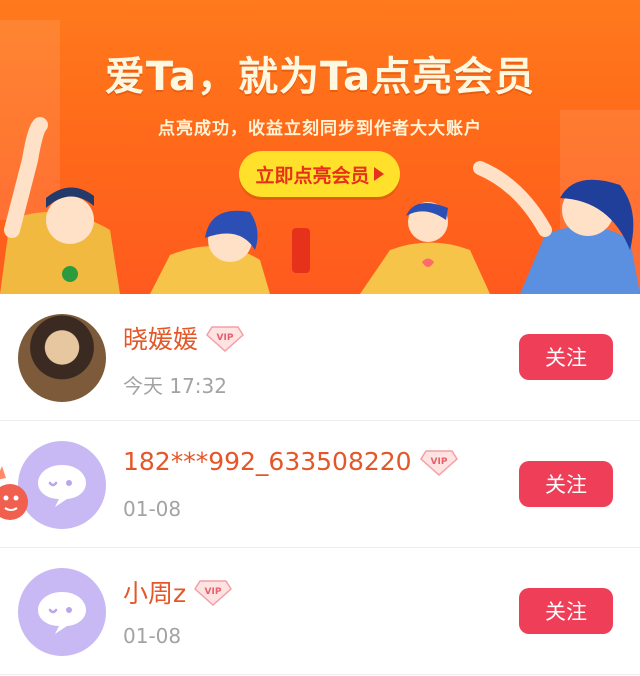  What do you see at coordinates (178, 592) in the screenshot?
I see `user-name: 小周z VIP` at bounding box center [178, 592].